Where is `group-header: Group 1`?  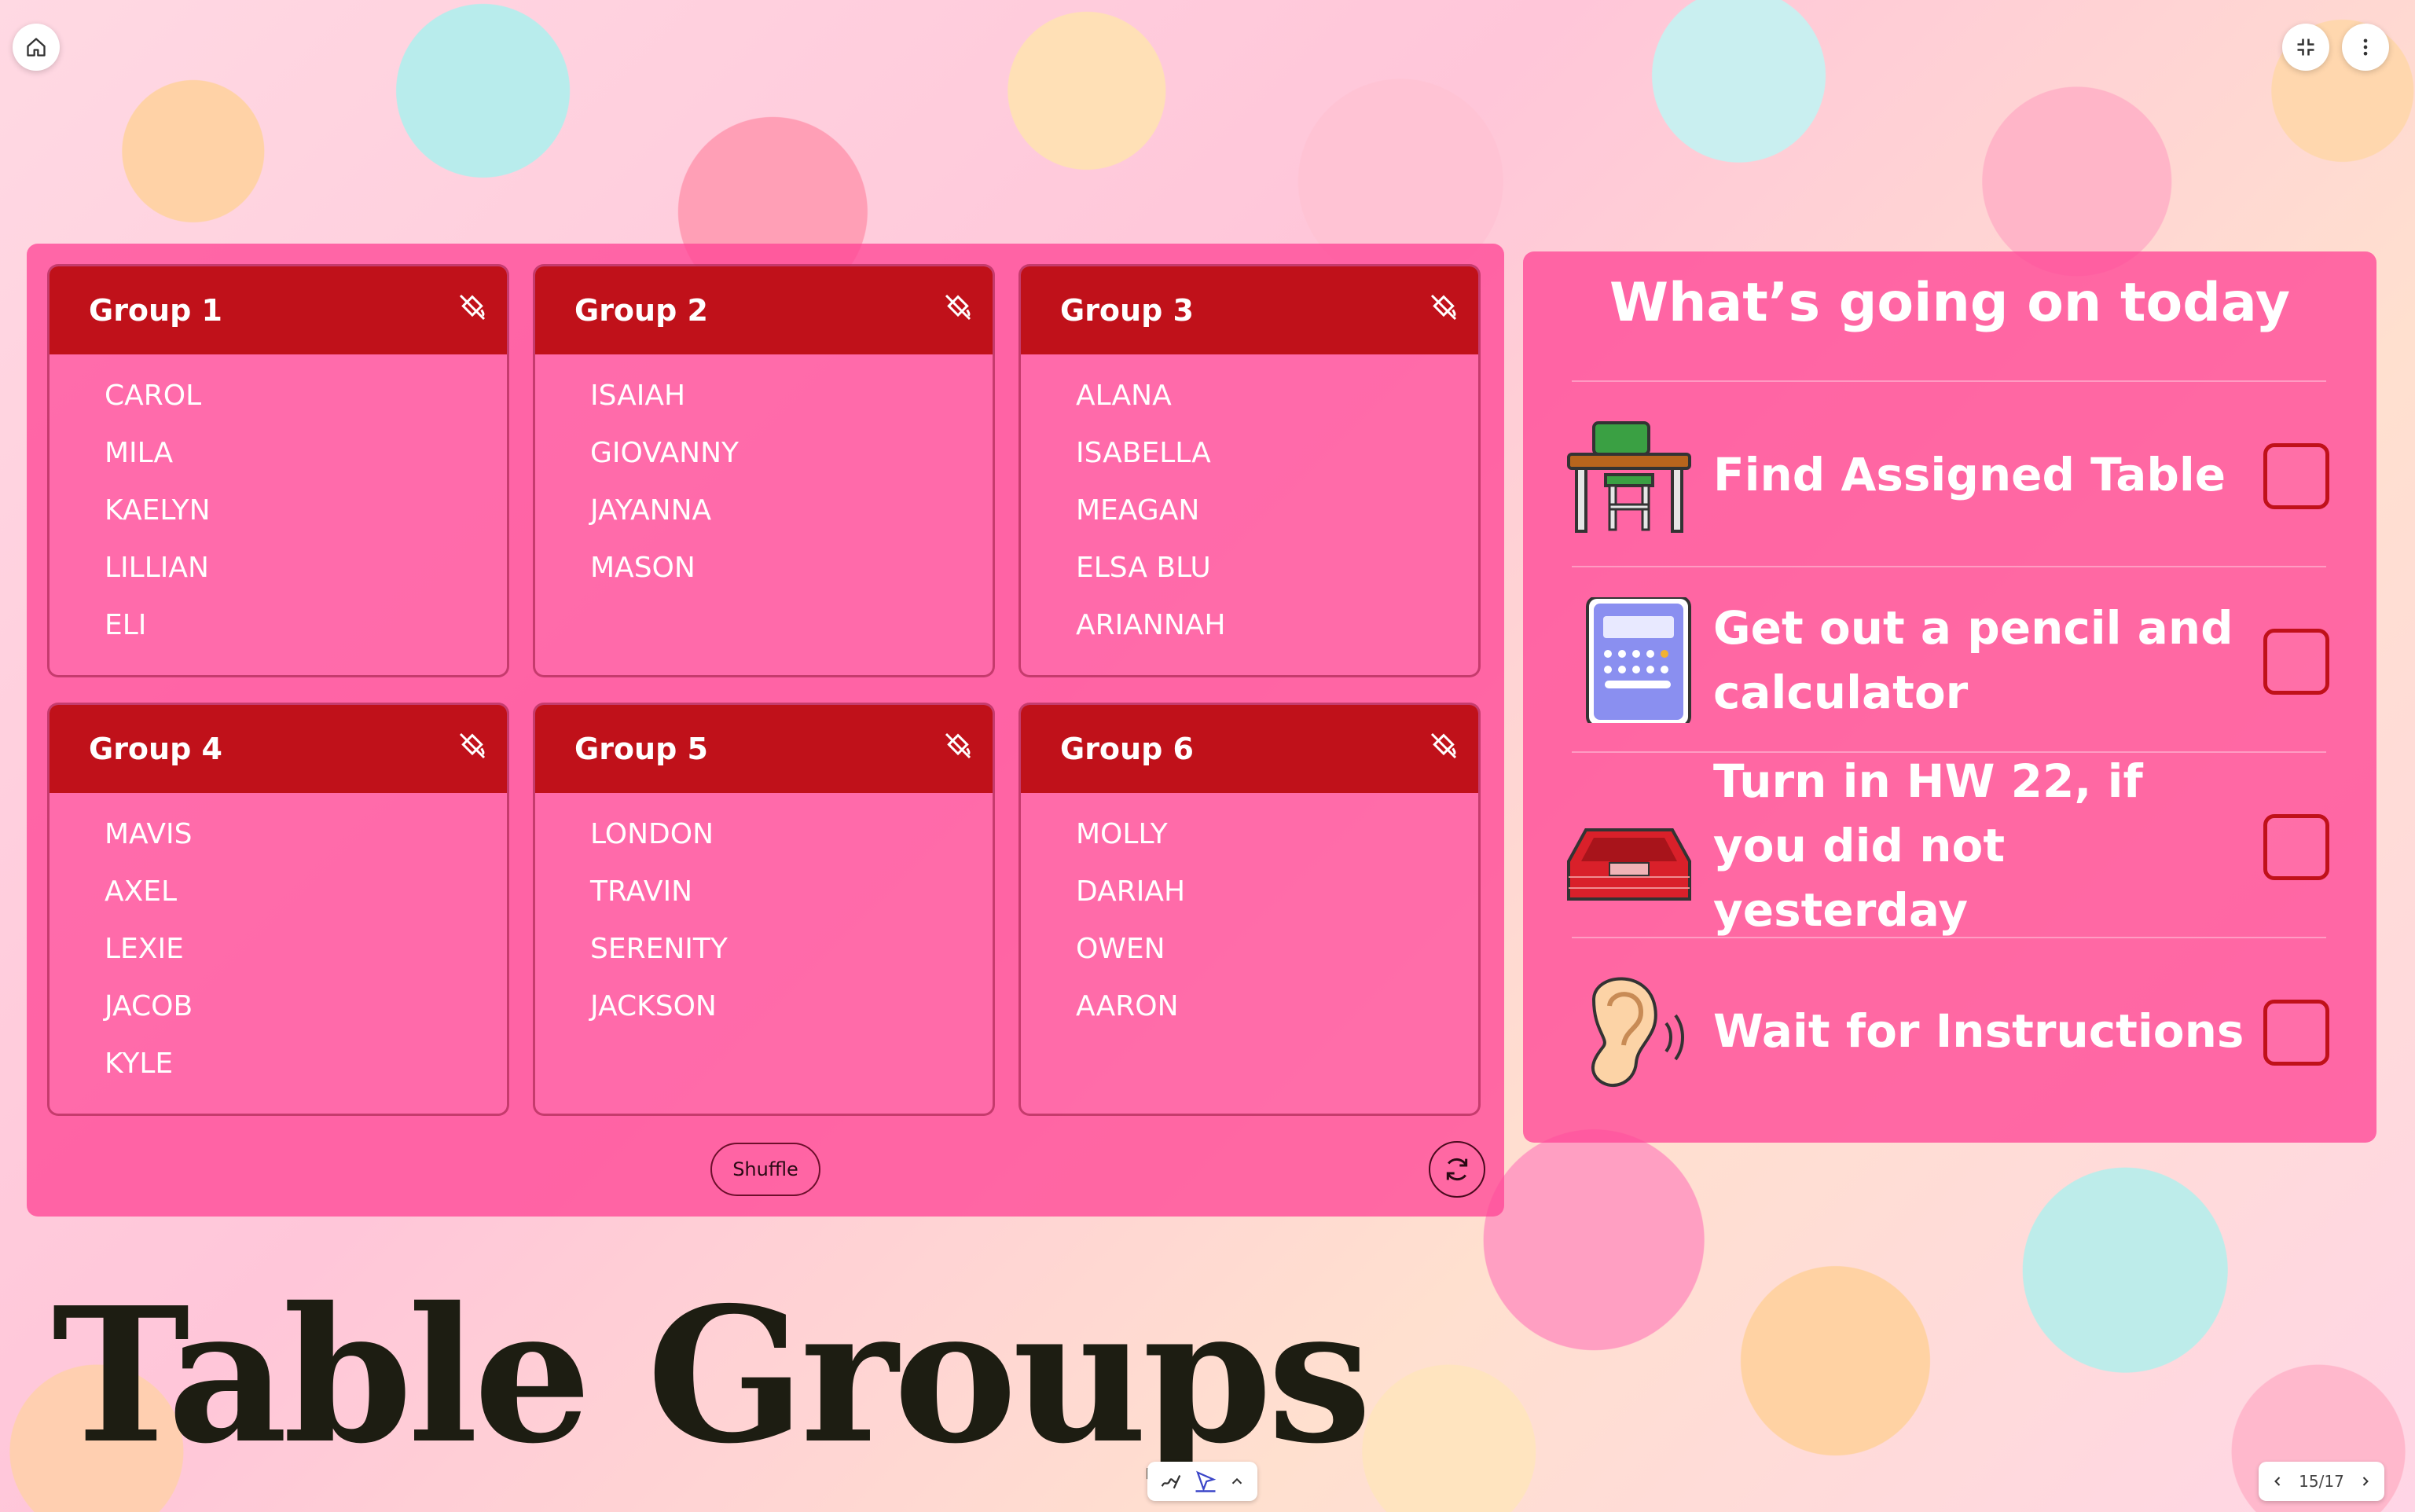 group-header: Group 1 is located at coordinates (278, 310).